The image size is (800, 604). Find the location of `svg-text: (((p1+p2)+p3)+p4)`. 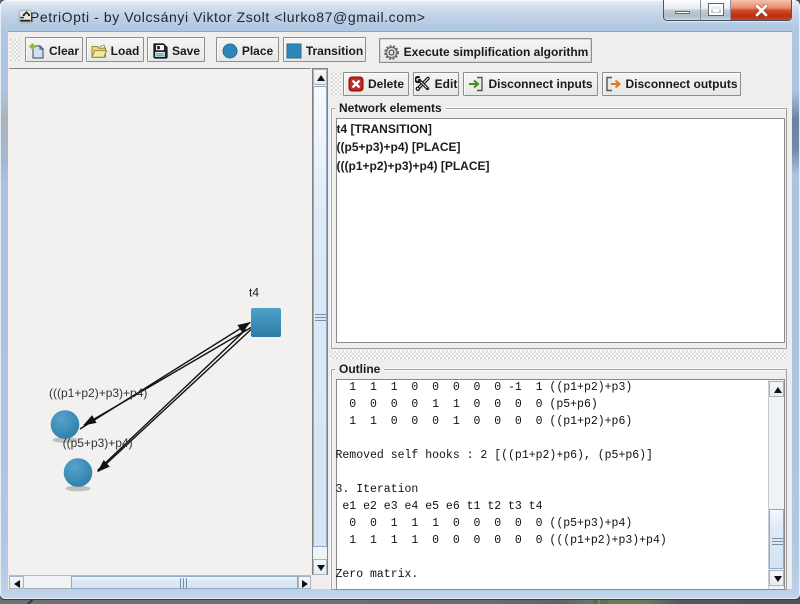

svg-text: (((p1+p2)+p3)+p4) is located at coordinates (98, 393).